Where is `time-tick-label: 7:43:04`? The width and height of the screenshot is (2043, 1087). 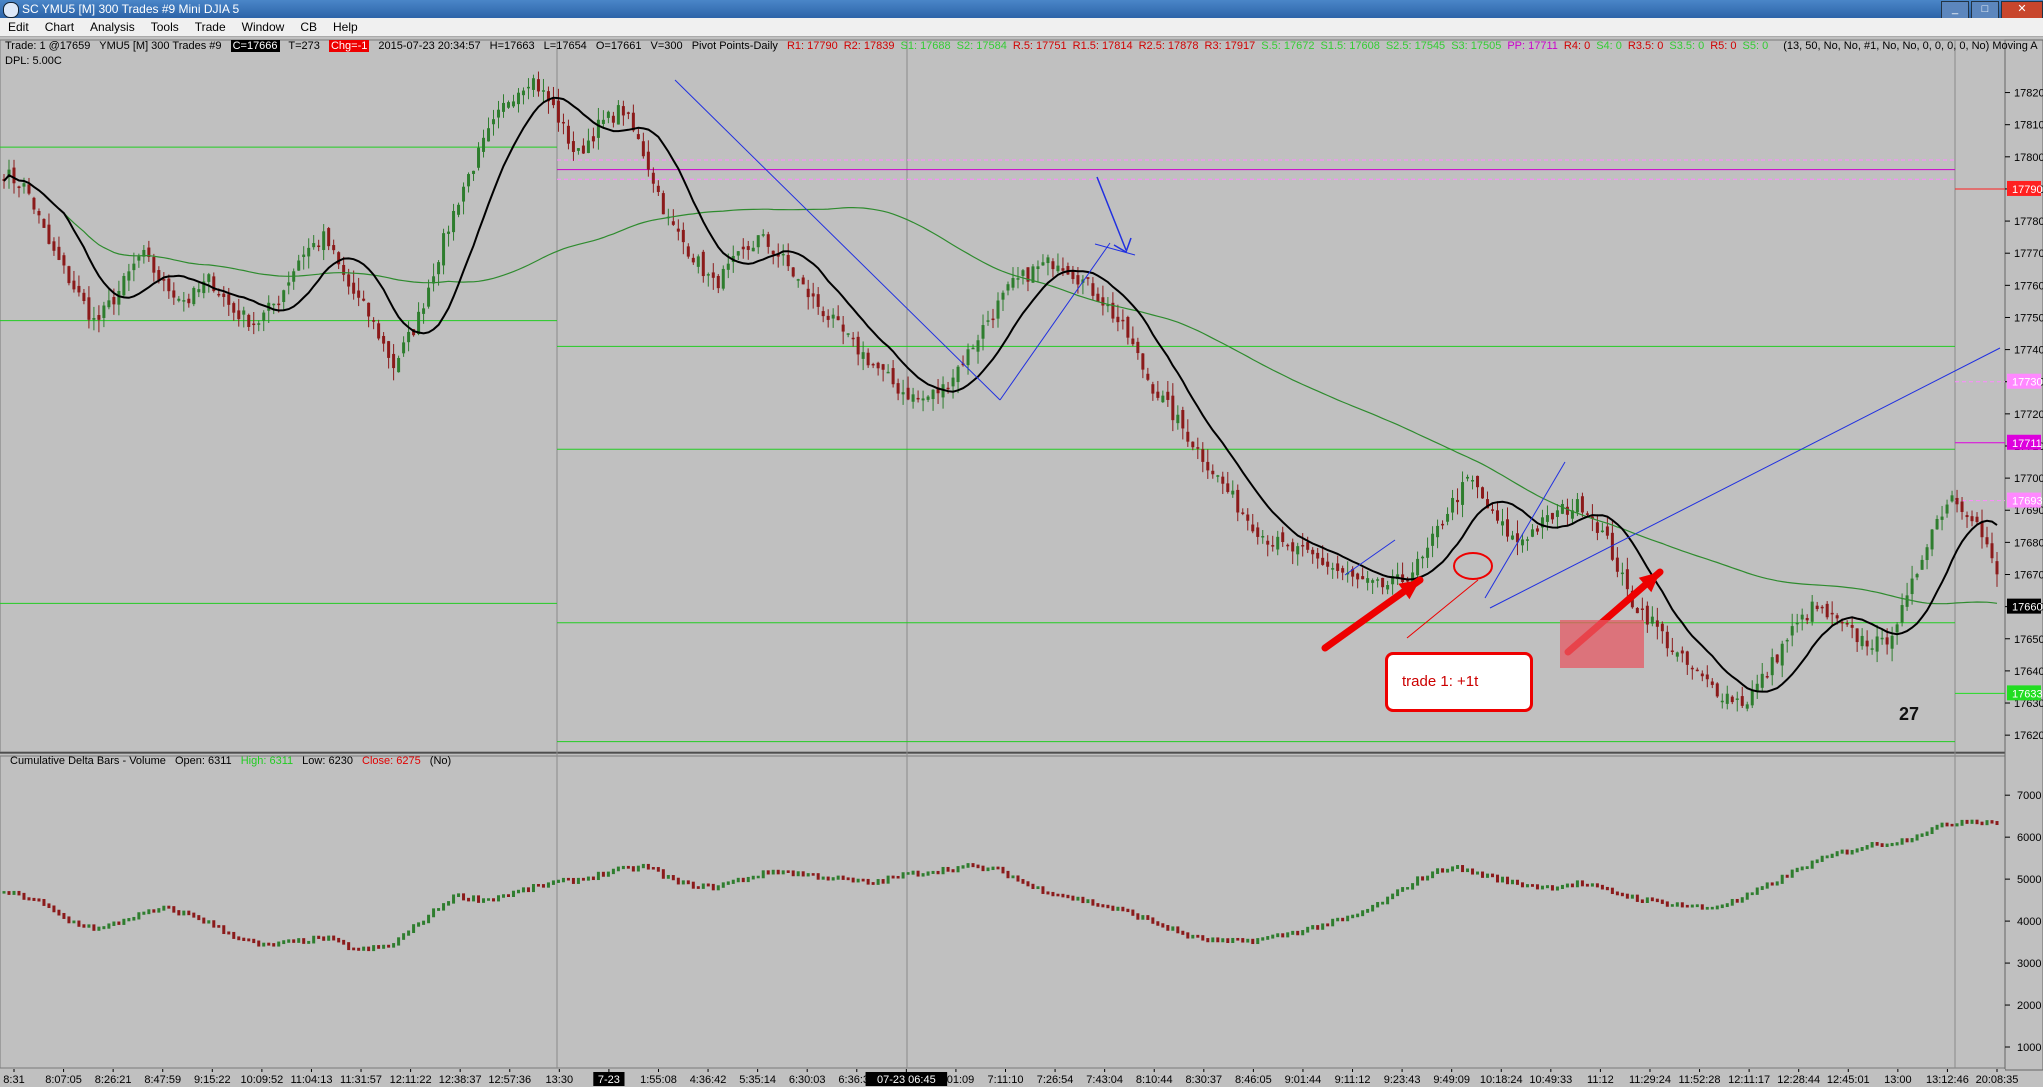
time-tick-label: 7:43:04 is located at coordinates (1104, 1080).